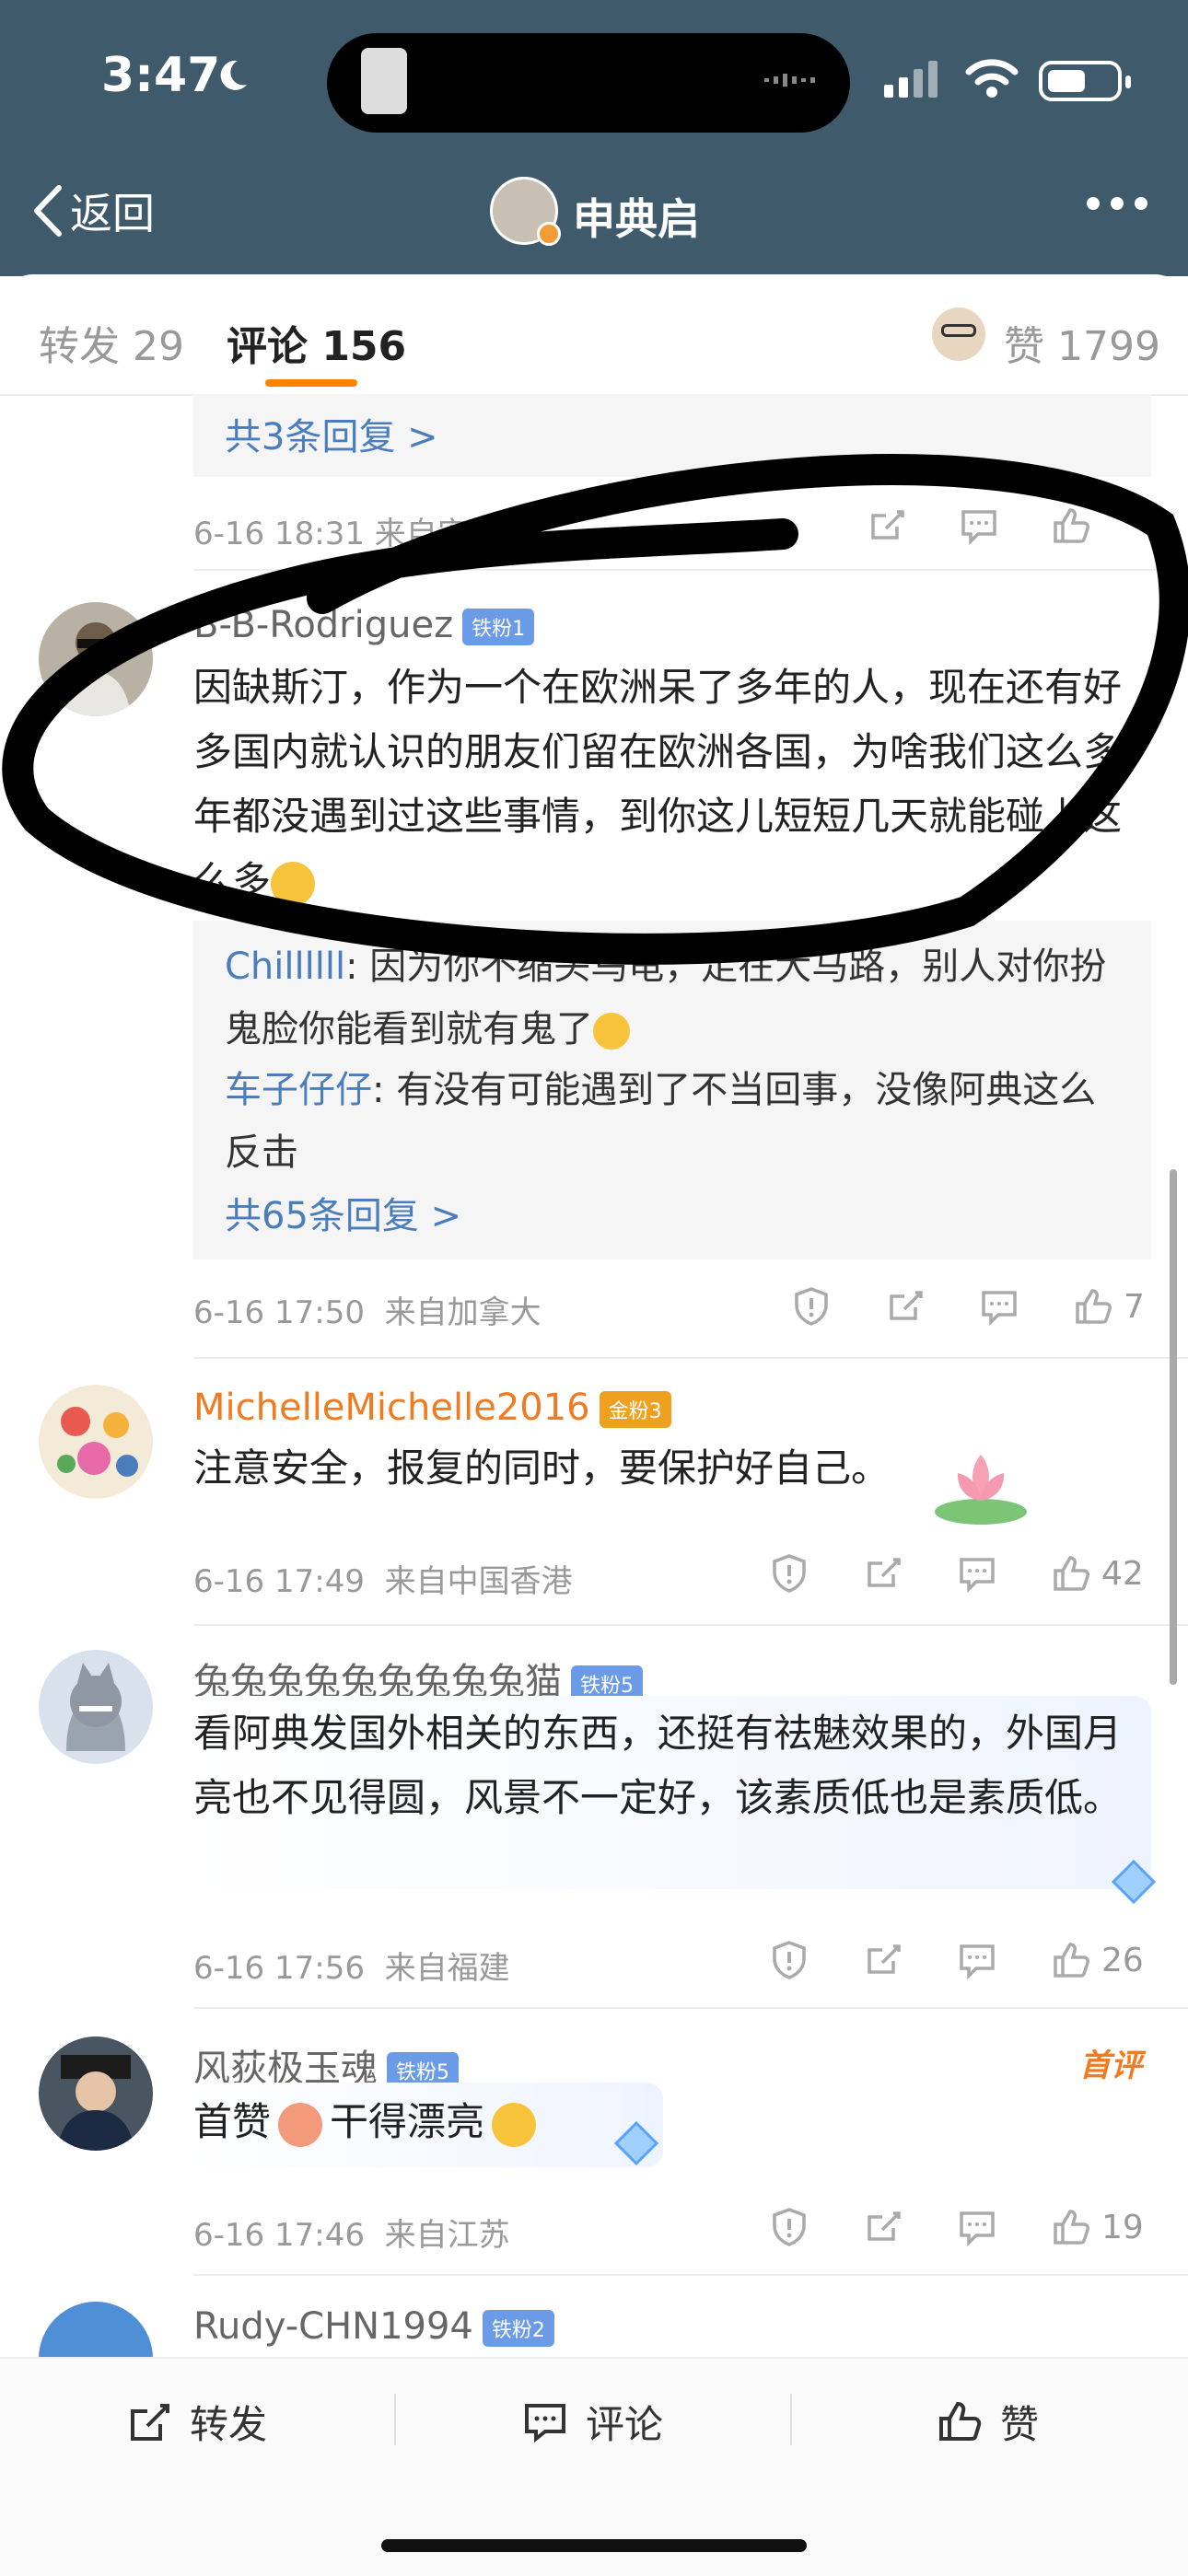 The image size is (1188, 2576). What do you see at coordinates (300, 2124) in the screenshot?
I see `pig-emoji-icon` at bounding box center [300, 2124].